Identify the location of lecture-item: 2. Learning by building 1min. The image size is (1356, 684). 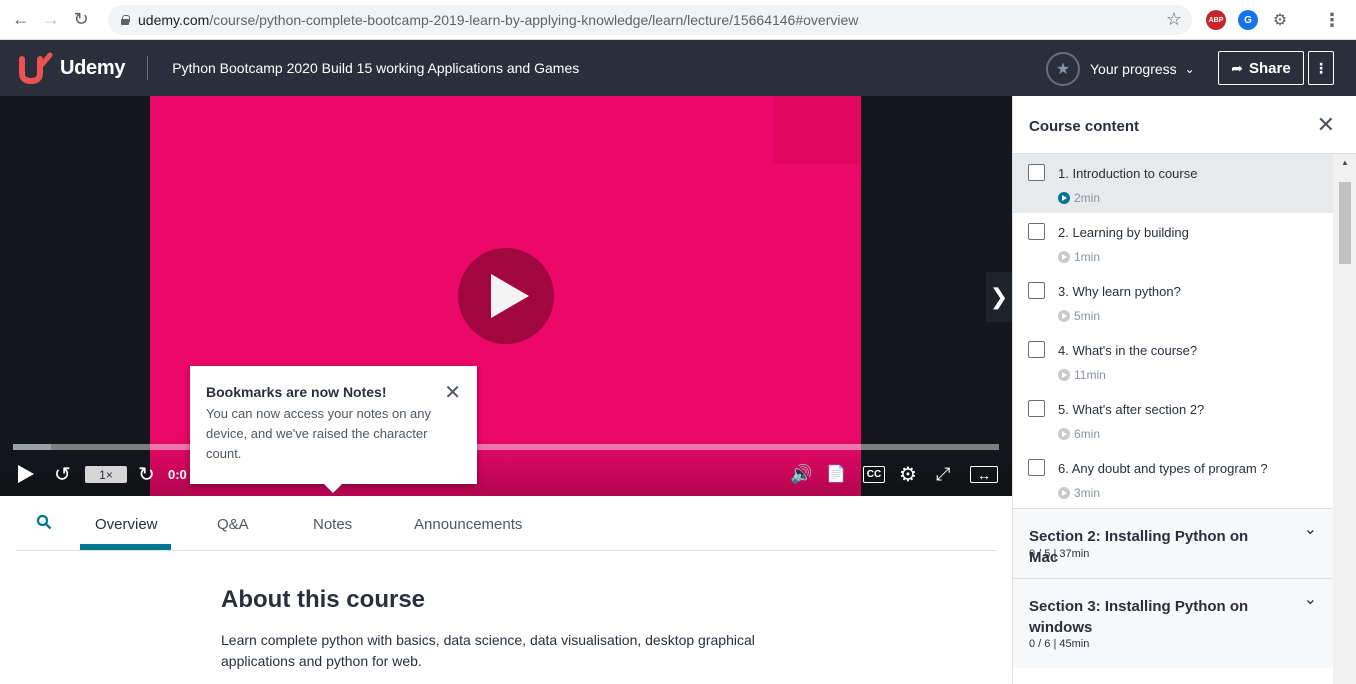
(1173, 242).